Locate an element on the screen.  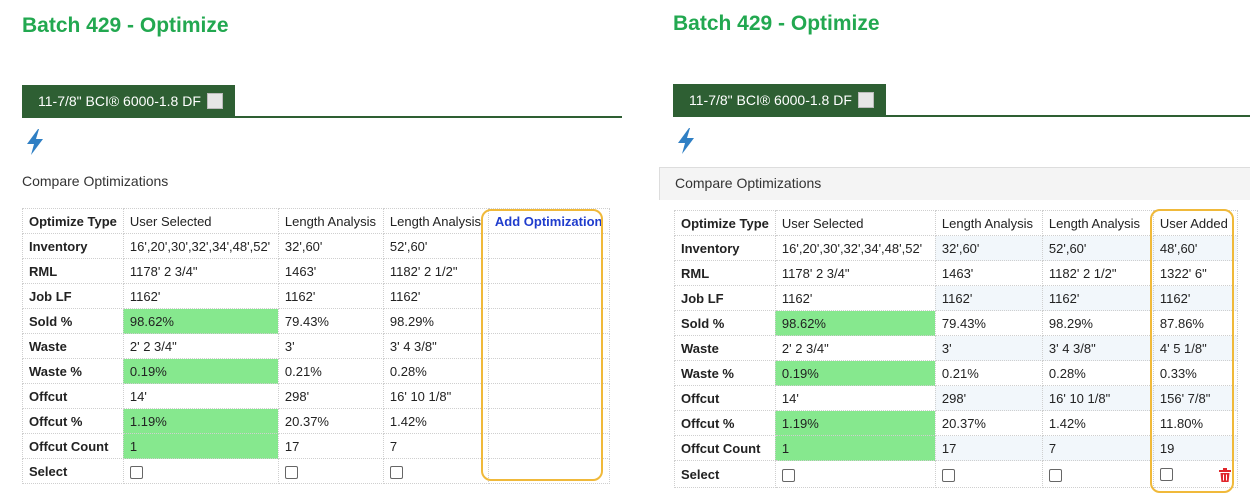
cell-value-best: 1 is located at coordinates (855, 448).